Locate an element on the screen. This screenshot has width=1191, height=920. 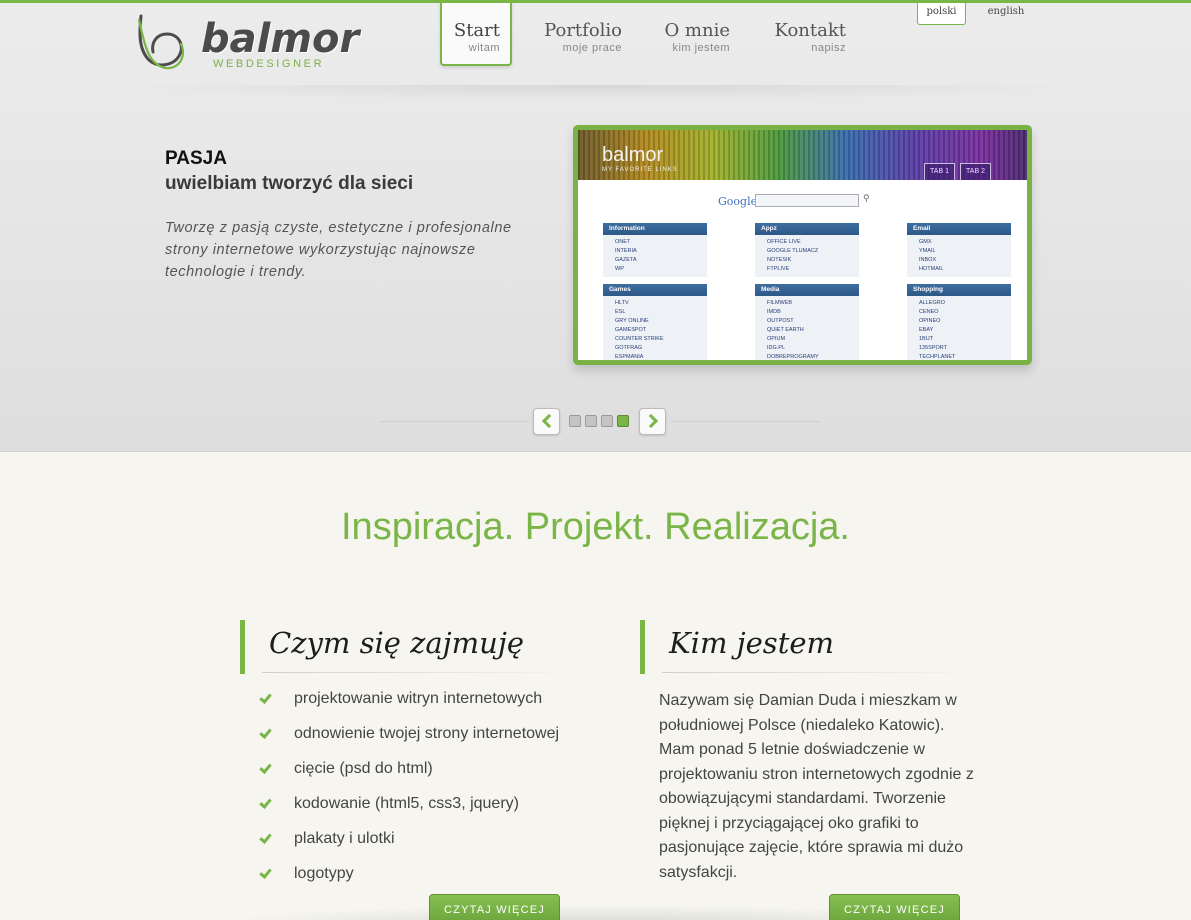
preview-link: DOBREPROGRAMY is located at coordinates (793, 357).